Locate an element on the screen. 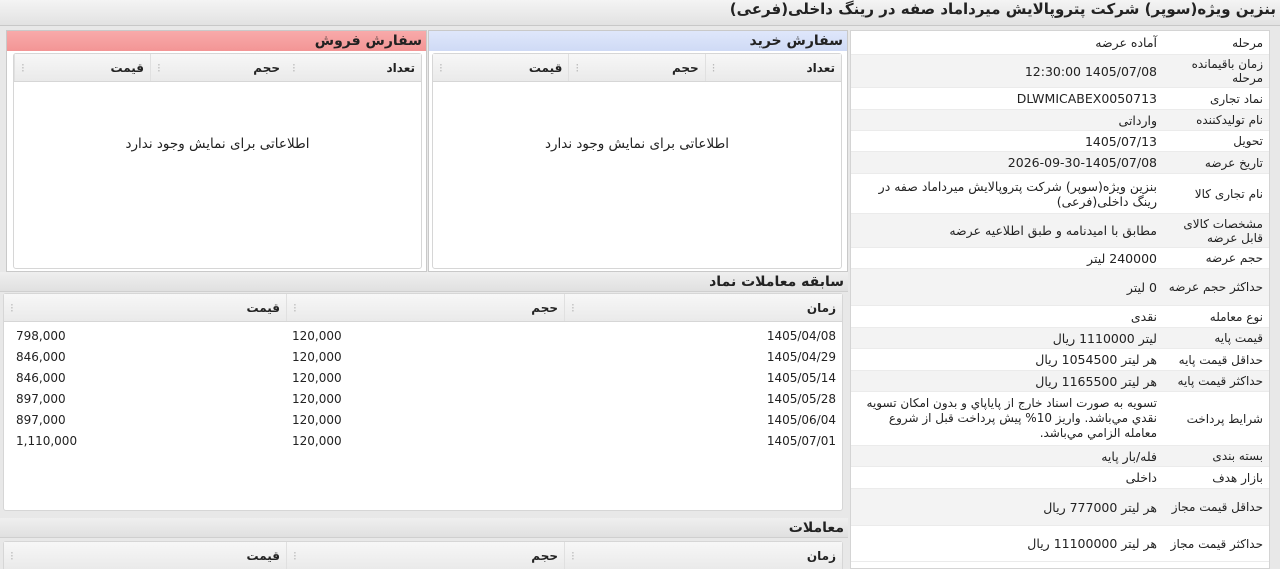 This screenshot has width=1280, height=569. info-row: حداکثر قیمت پایه هر لیتر 1165500 ریال is located at coordinates (1060, 381).